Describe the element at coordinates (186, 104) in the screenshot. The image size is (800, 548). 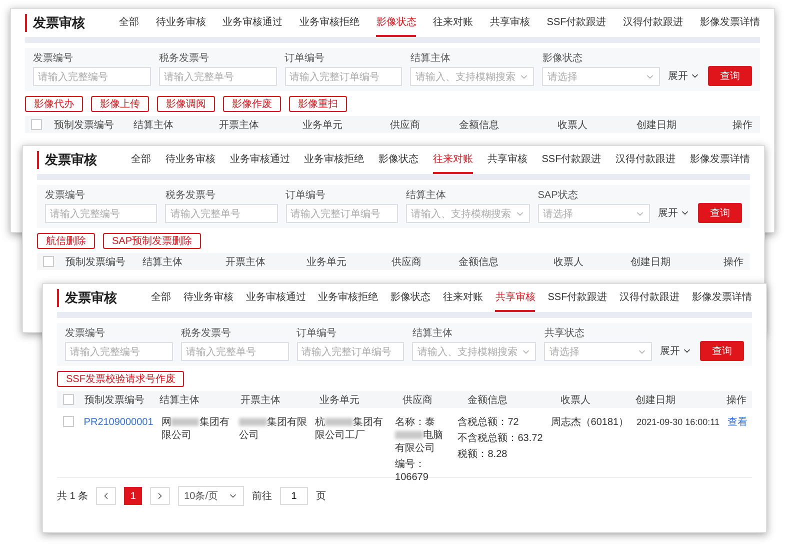
I see `action-button: 影像调阅` at that location.